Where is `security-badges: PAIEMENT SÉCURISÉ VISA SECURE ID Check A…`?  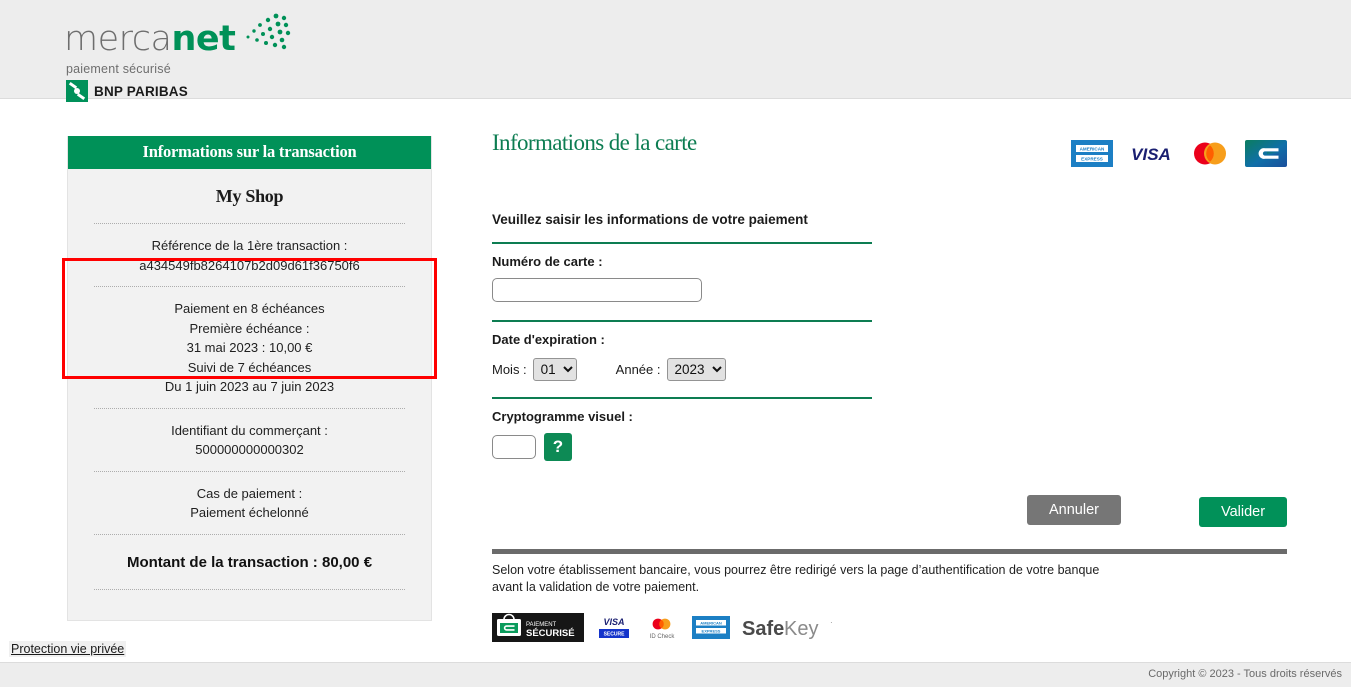 security-badges: PAIEMENT SÉCURISÉ VISA SECURE ID Check A… is located at coordinates (889, 627).